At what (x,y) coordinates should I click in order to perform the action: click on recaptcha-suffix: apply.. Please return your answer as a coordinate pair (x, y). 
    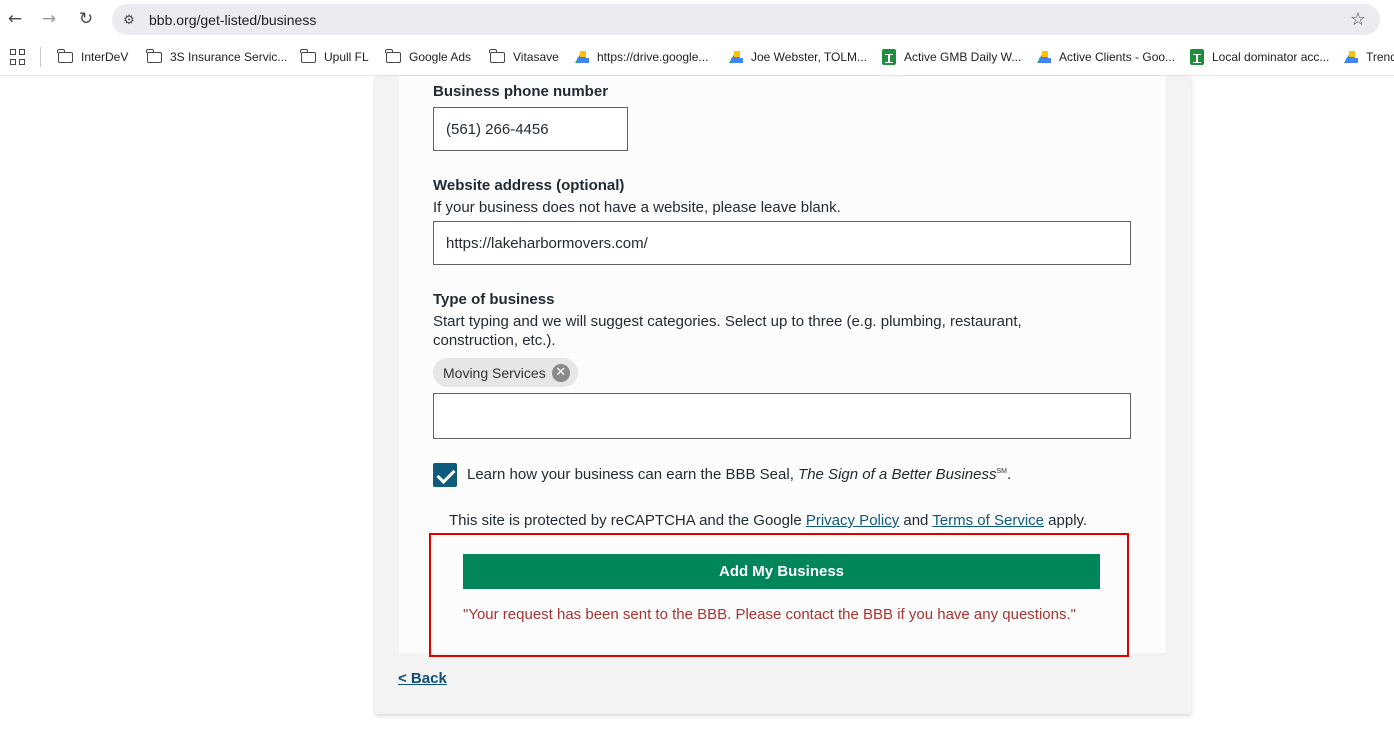
    Looking at the image, I should click on (1066, 520).